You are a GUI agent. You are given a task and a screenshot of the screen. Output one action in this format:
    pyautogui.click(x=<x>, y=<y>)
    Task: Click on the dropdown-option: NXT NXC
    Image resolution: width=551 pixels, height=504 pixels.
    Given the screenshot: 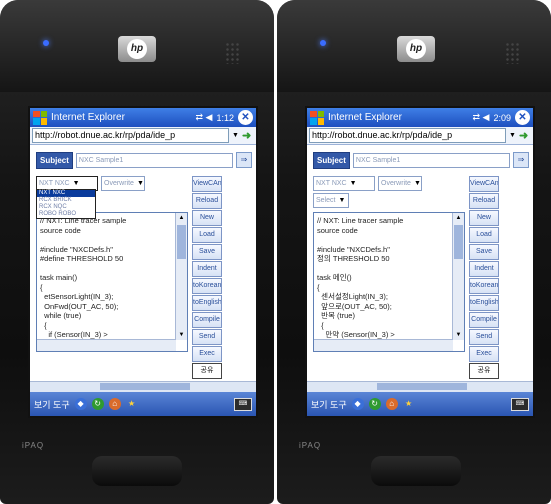 What is the action you would take?
    pyautogui.click(x=66, y=193)
    